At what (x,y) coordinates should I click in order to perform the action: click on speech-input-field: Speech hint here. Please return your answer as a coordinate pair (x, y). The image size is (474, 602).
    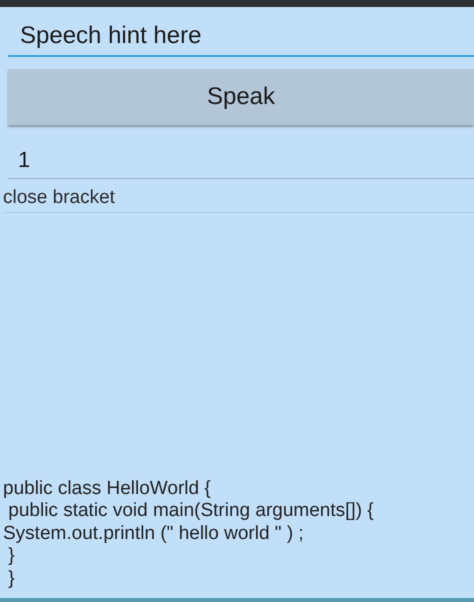
    Looking at the image, I should click on (241, 37).